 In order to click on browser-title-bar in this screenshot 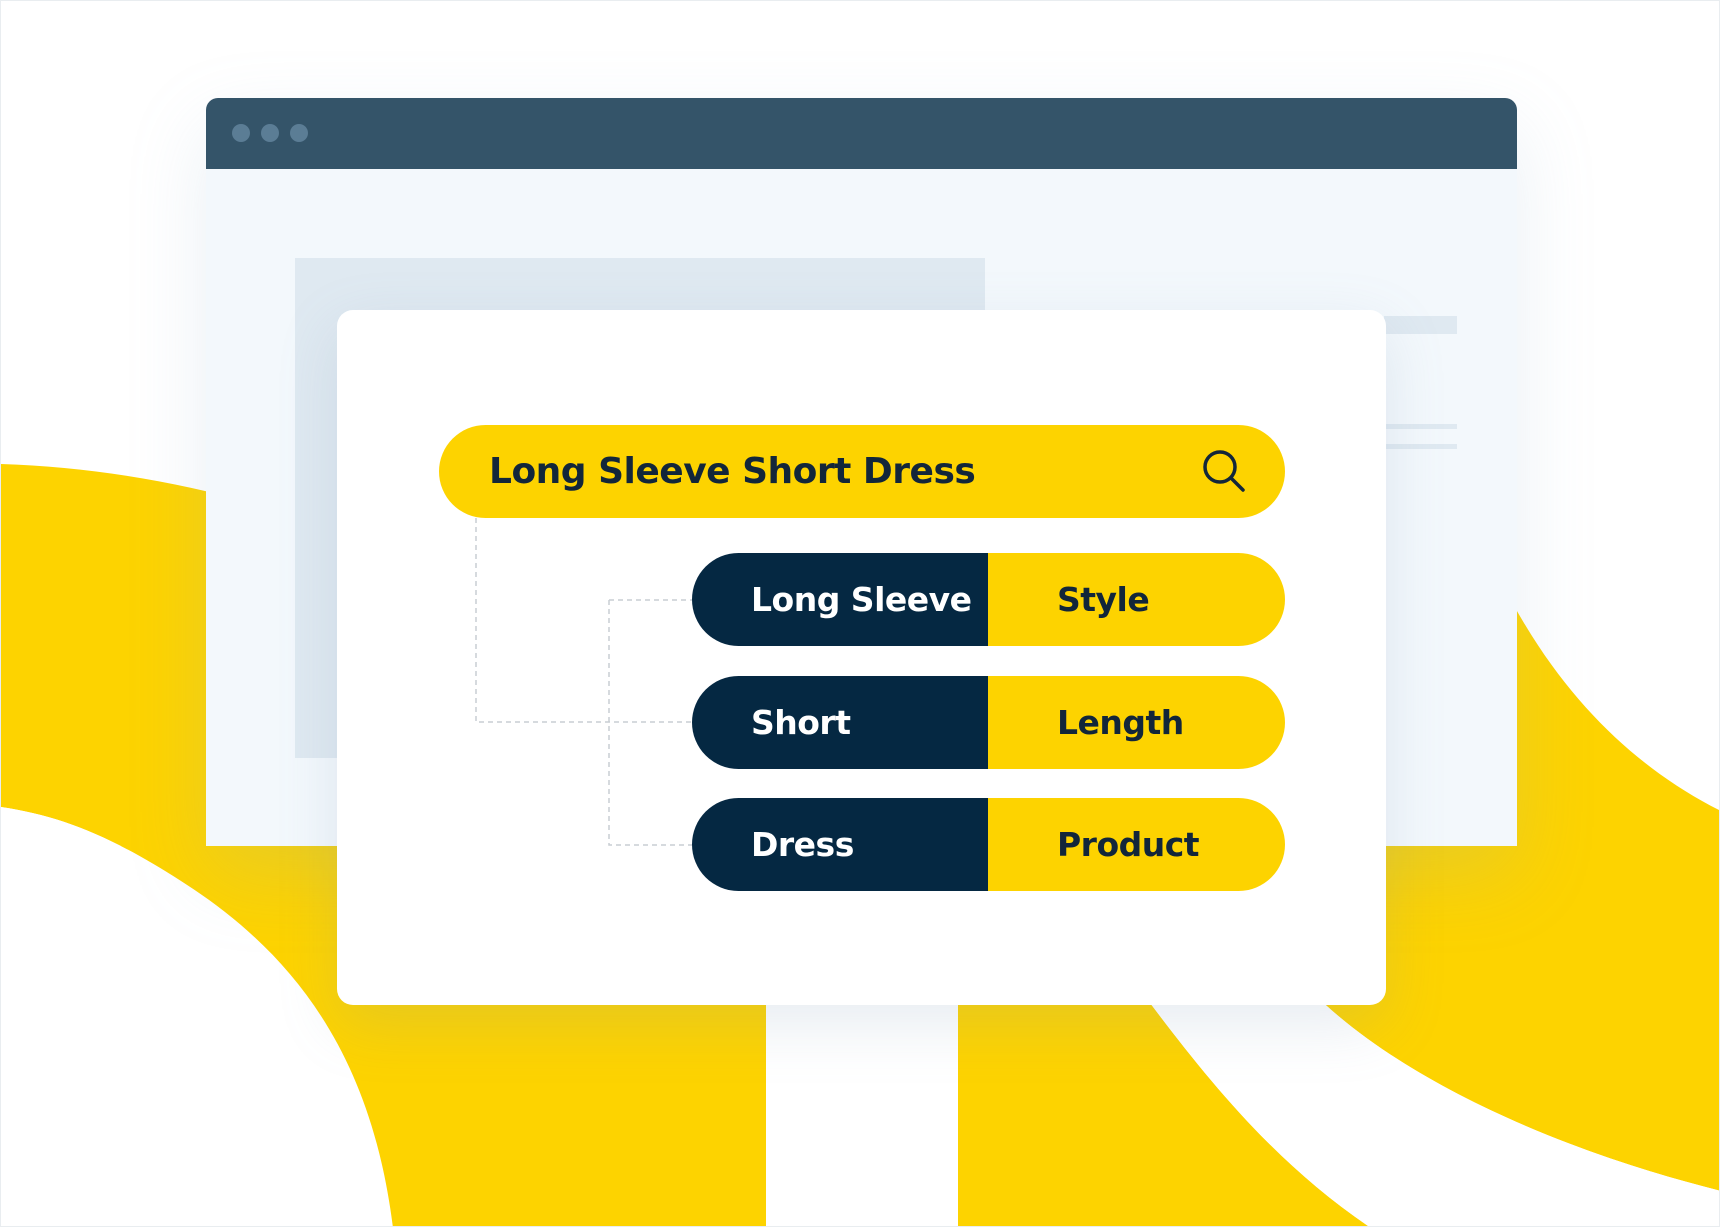, I will do `click(861, 133)`.